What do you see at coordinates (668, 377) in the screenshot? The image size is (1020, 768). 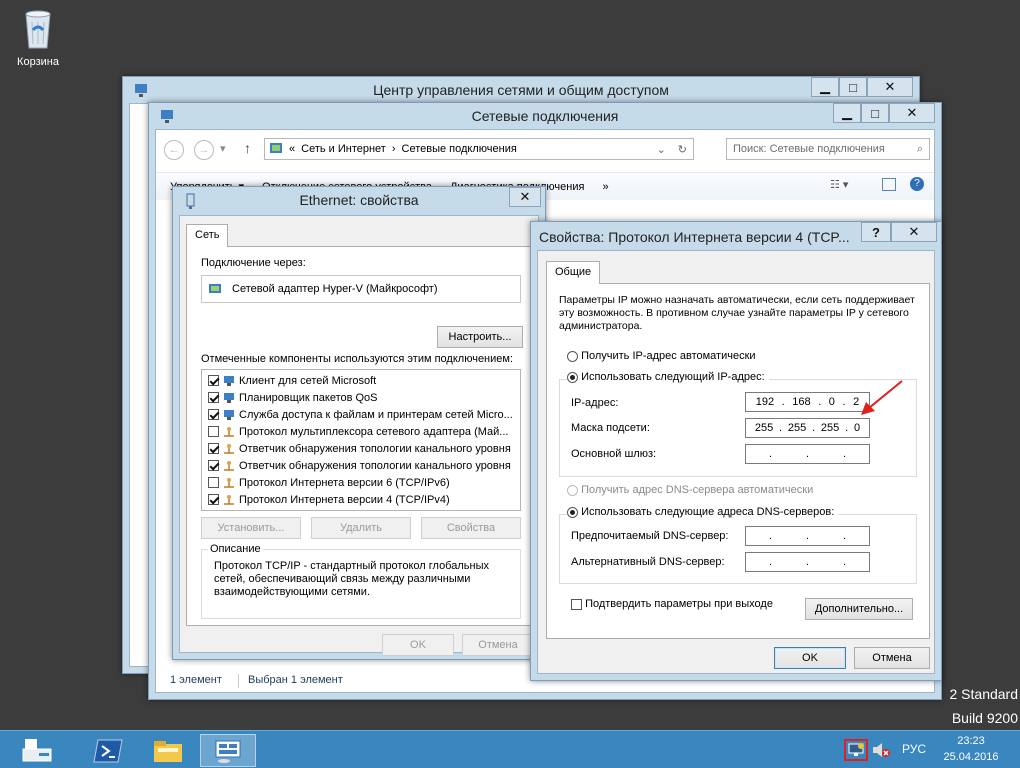 I see `manual-ip-option: Использовать следующий IP-адрес:` at bounding box center [668, 377].